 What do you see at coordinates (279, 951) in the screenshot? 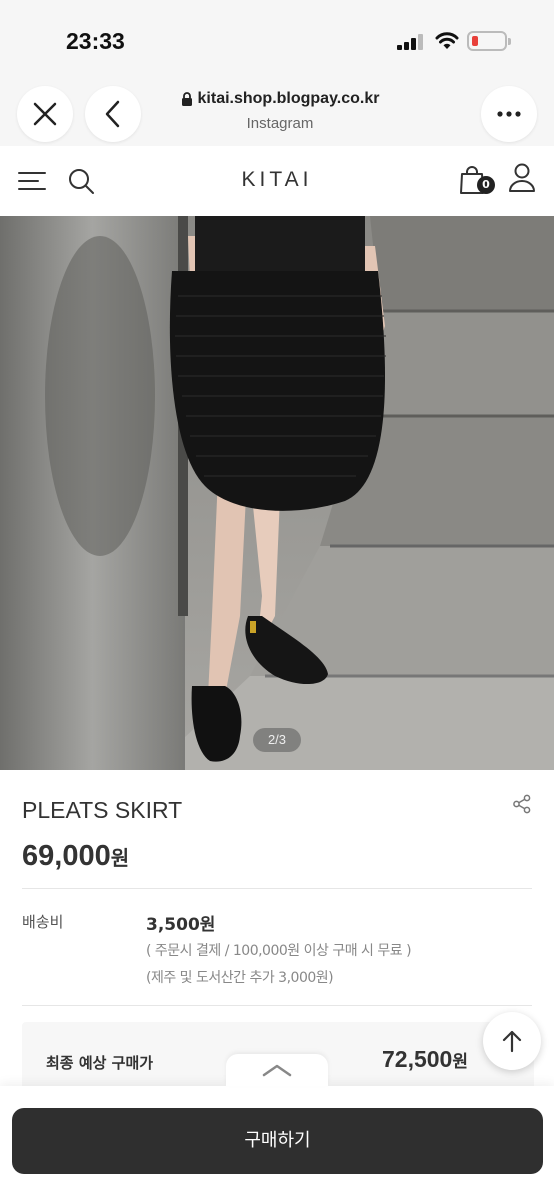
I see `shipping-note-1: ( 주문시 결제 / 100,000원 이상 구매 시 무료 )` at bounding box center [279, 951].